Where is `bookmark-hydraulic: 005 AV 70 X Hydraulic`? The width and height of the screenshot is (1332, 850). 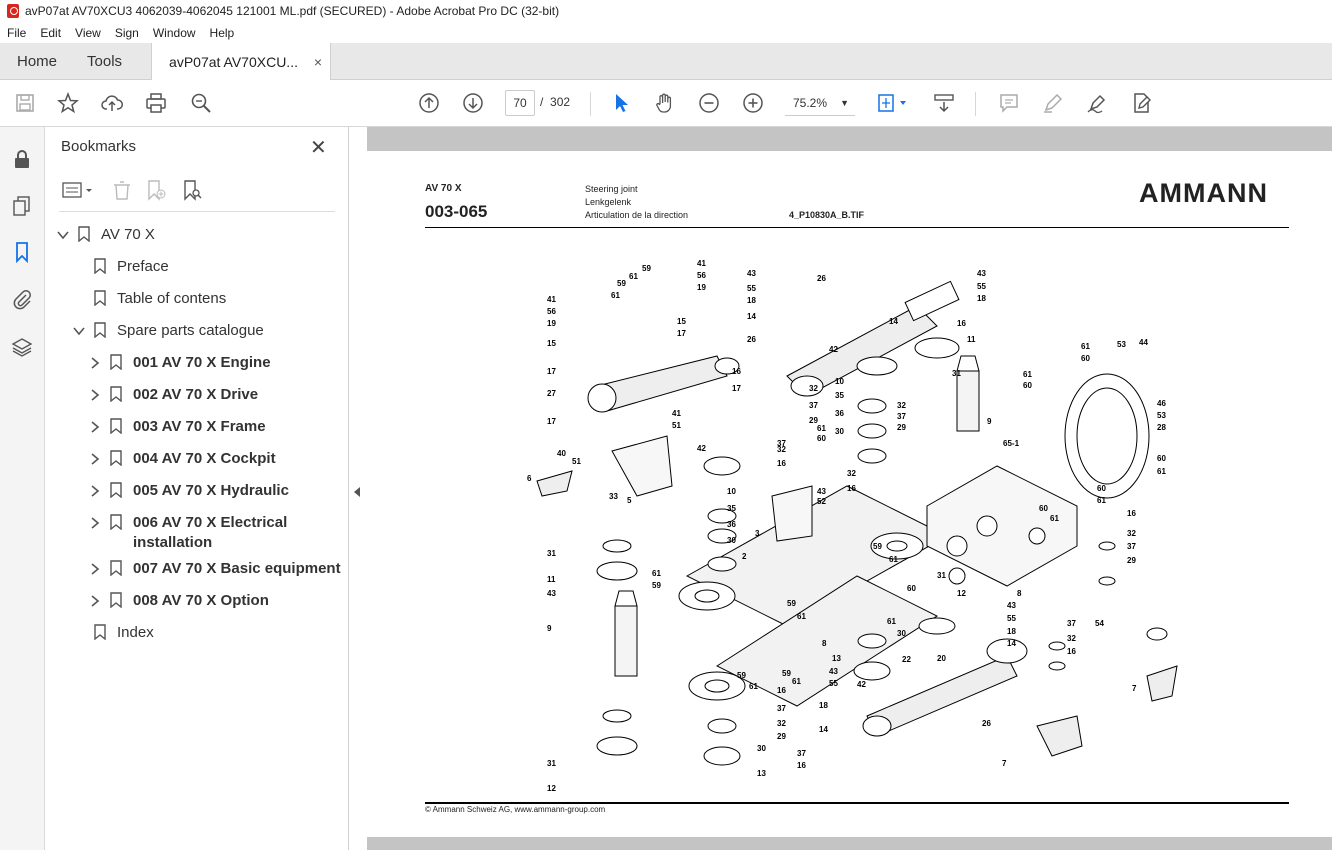
bookmark-hydraulic: 005 AV 70 X Hydraulic is located at coordinates (197, 491).